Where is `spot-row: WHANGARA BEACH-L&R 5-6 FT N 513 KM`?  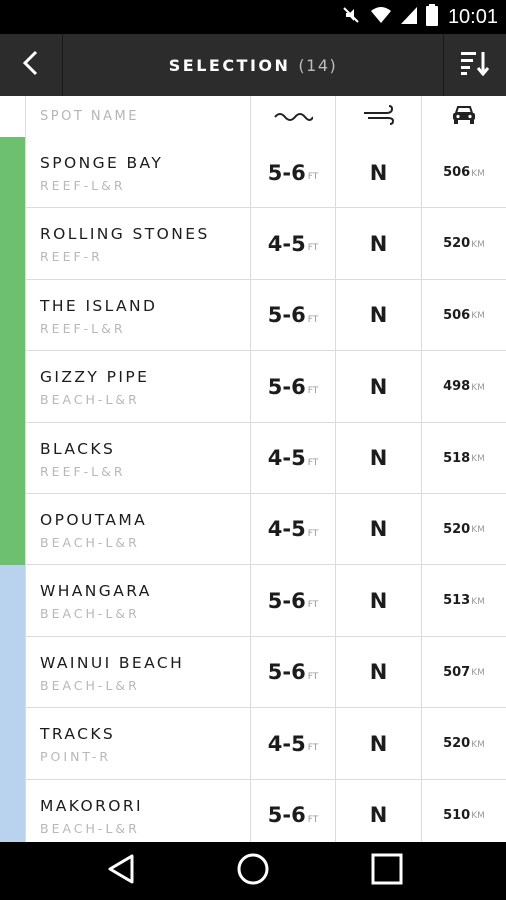 spot-row: WHANGARA BEACH-L&R 5-6 FT N 513 KM is located at coordinates (253, 601).